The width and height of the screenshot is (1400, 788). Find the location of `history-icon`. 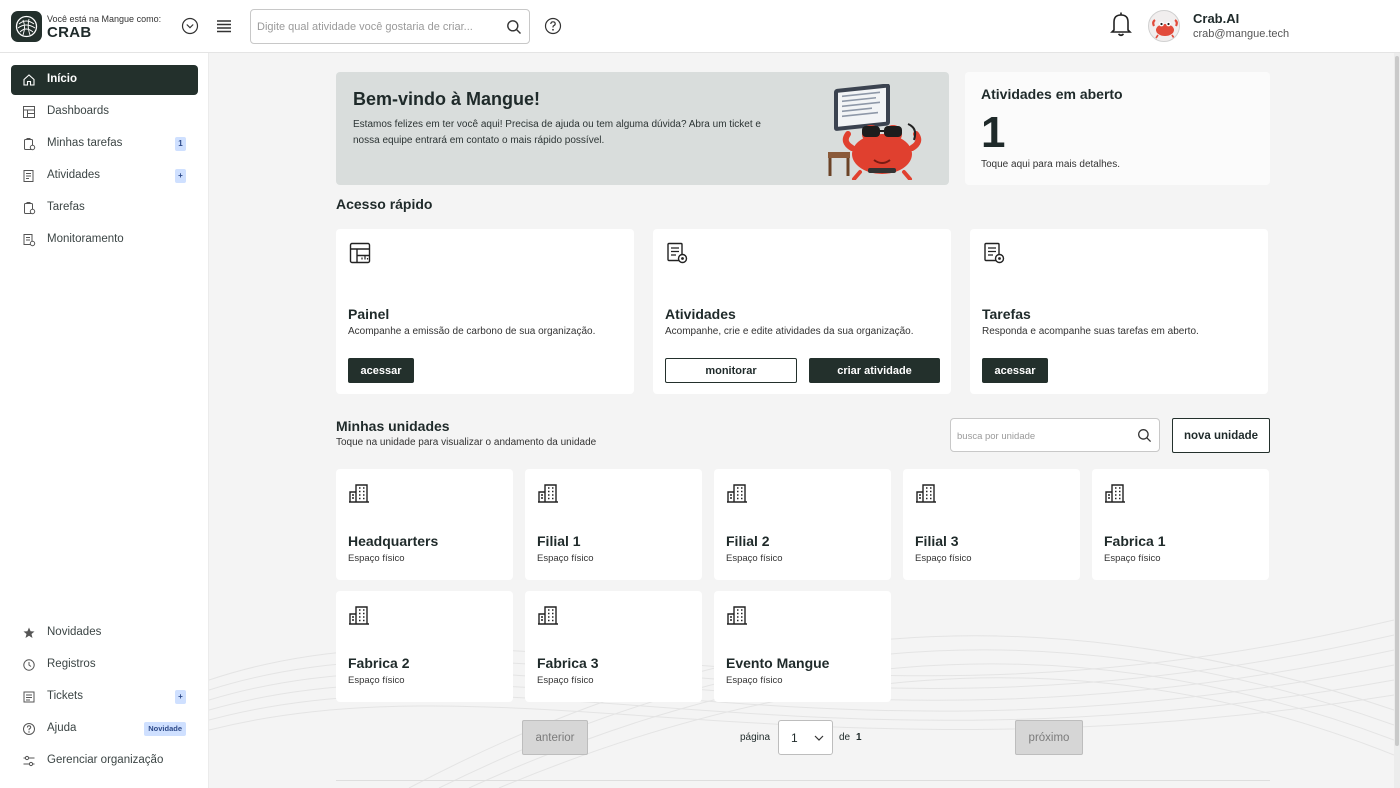

history-icon is located at coordinates (29, 665).